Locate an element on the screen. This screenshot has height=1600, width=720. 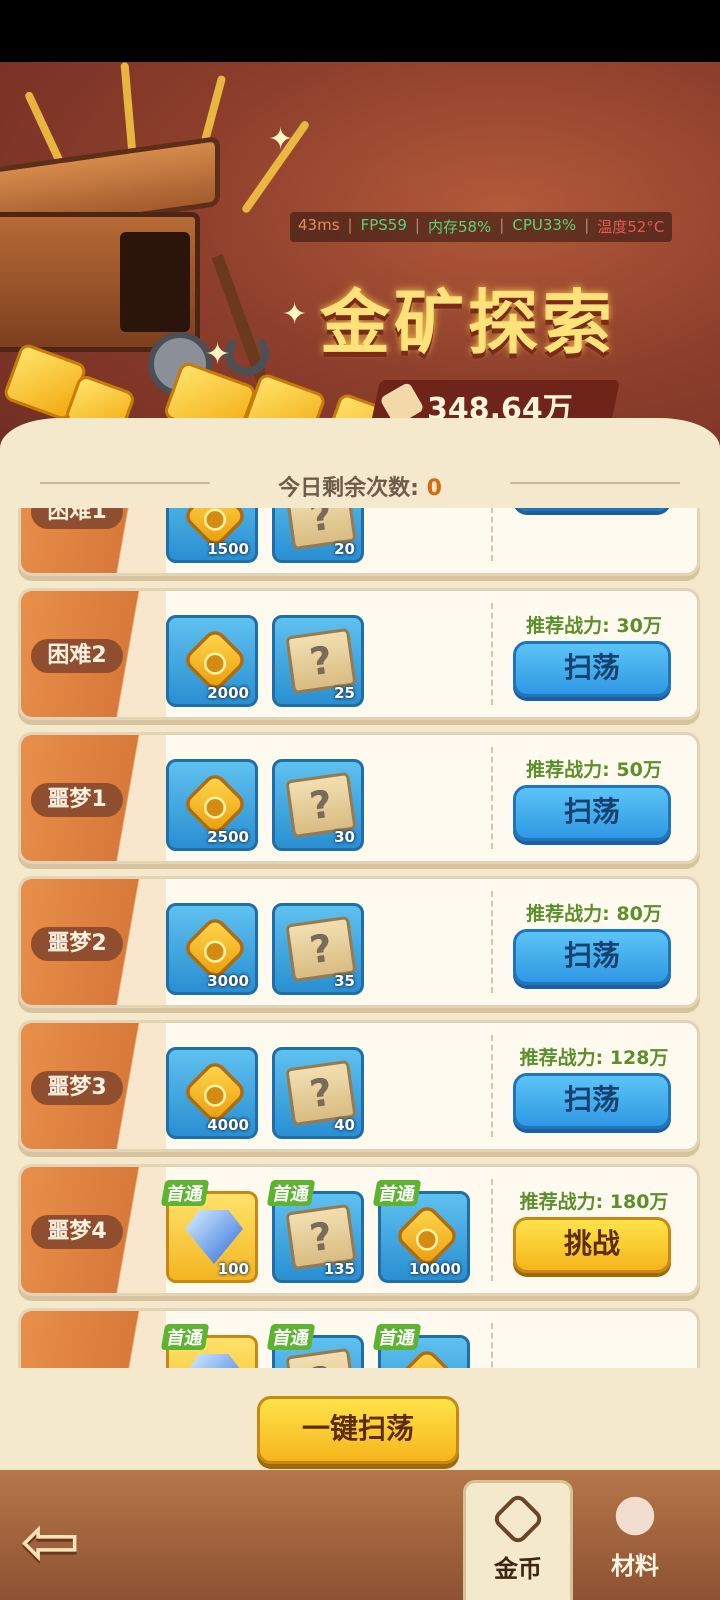
stage-row: 噩梦2 3000 ? 35 推荐战力: 80万扫荡 is located at coordinates (359, 942).